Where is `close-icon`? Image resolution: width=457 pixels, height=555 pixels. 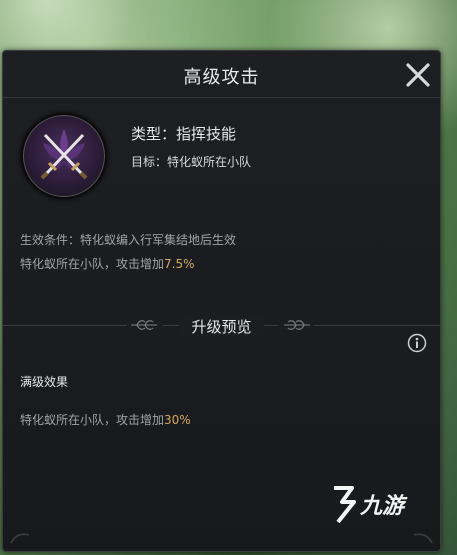
close-icon is located at coordinates (418, 75).